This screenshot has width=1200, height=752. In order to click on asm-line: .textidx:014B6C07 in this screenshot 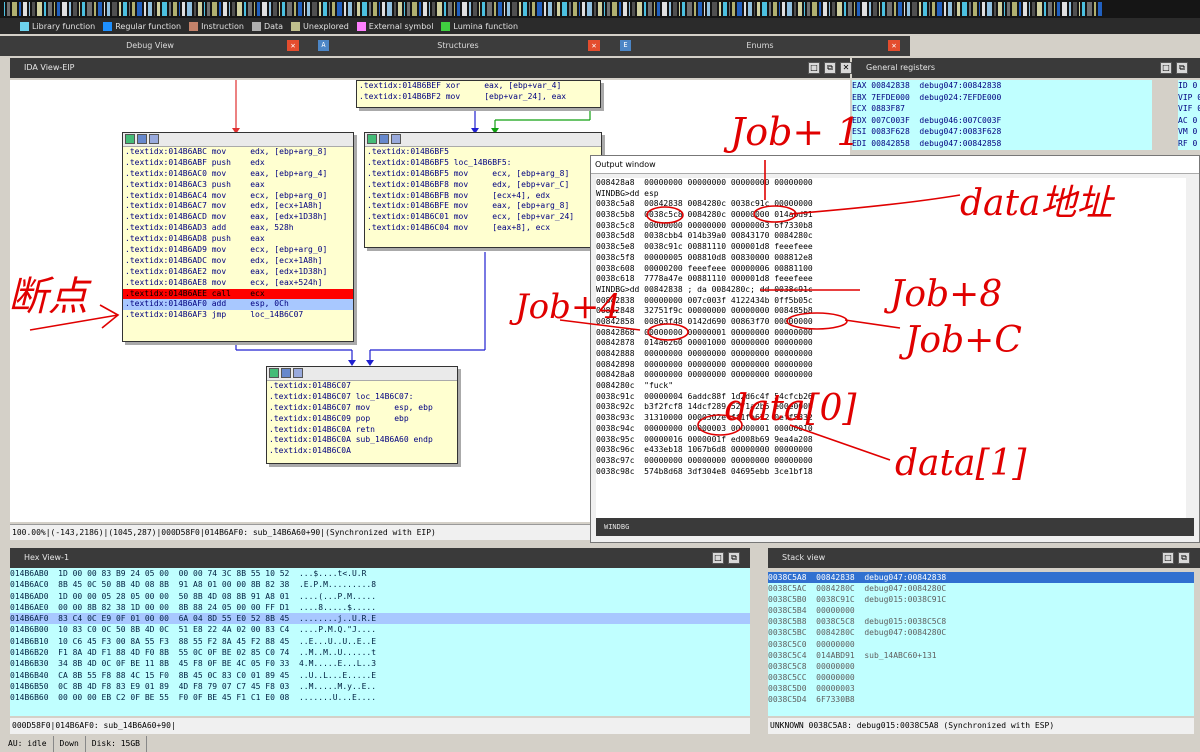, I will do `click(362, 386)`.